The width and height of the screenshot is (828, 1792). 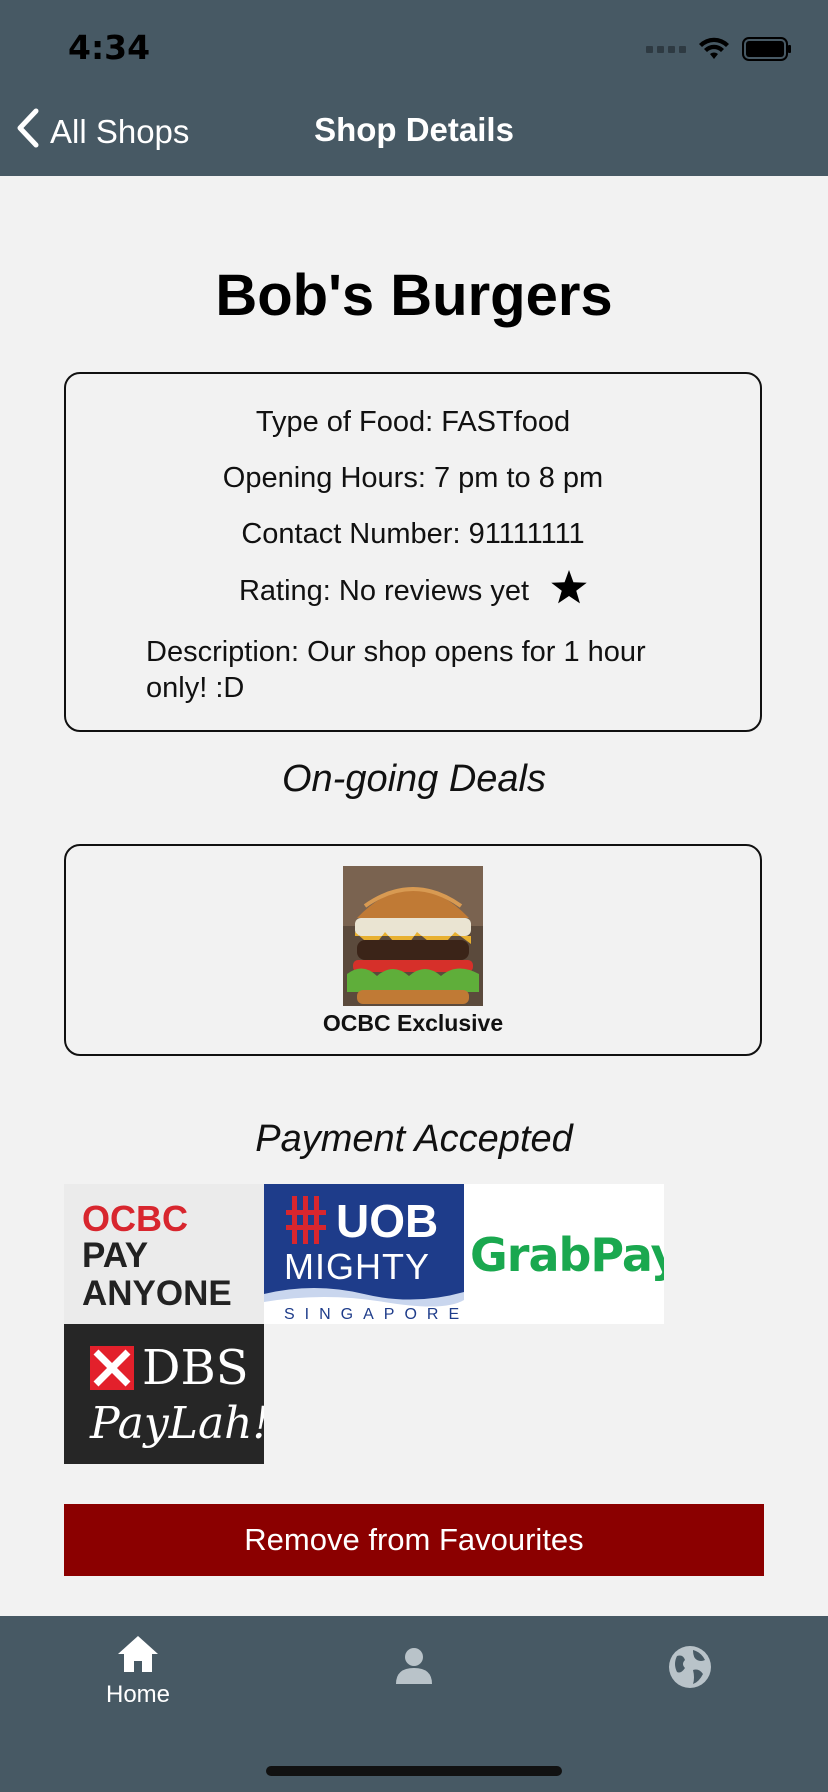 I want to click on rating-text: Rating: No reviews yet, so click(x=384, y=590).